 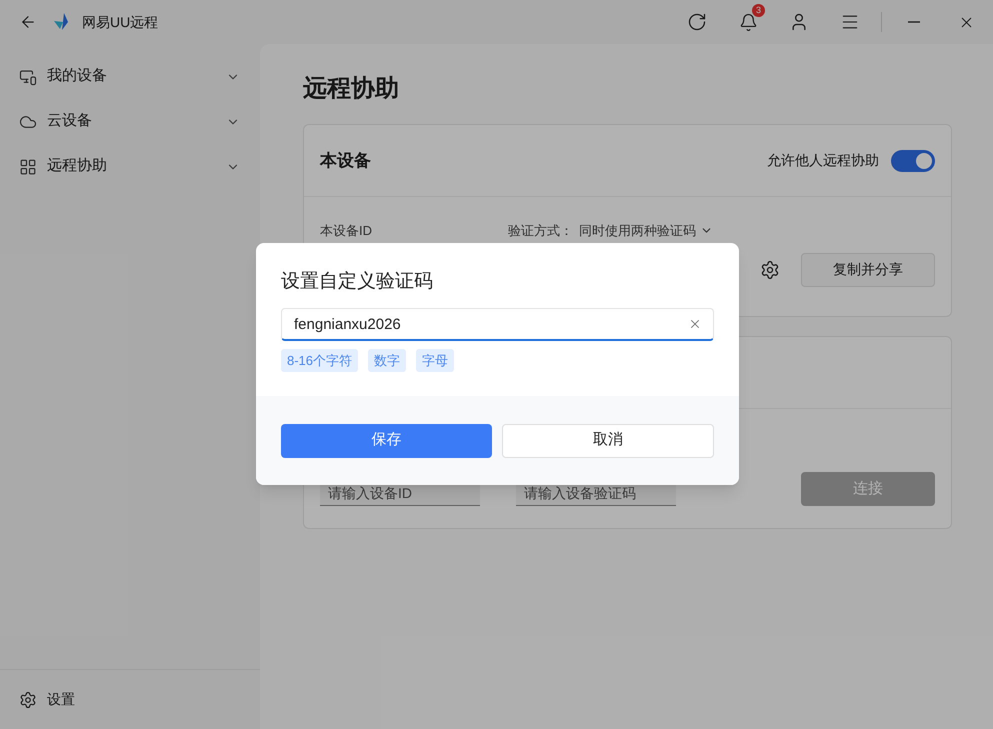 What do you see at coordinates (28, 77) in the screenshot?
I see `devices-icon` at bounding box center [28, 77].